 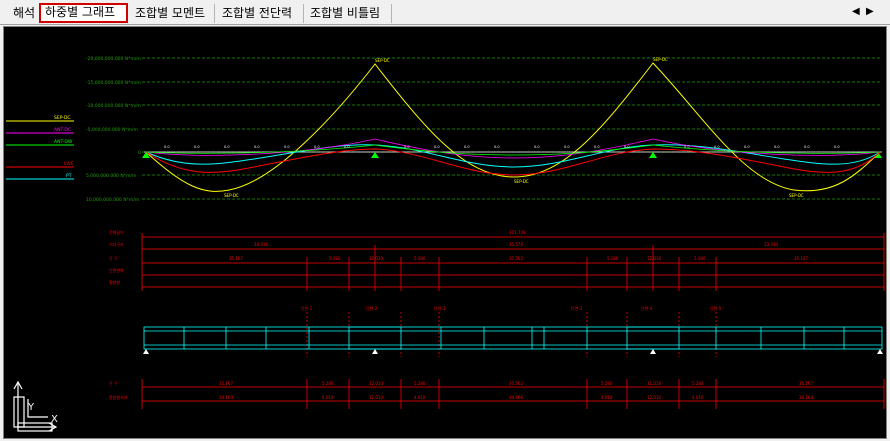 What do you see at coordinates (173, 13) in the screenshot?
I see `tab-combination-moment: 조합별 모멘트` at bounding box center [173, 13].